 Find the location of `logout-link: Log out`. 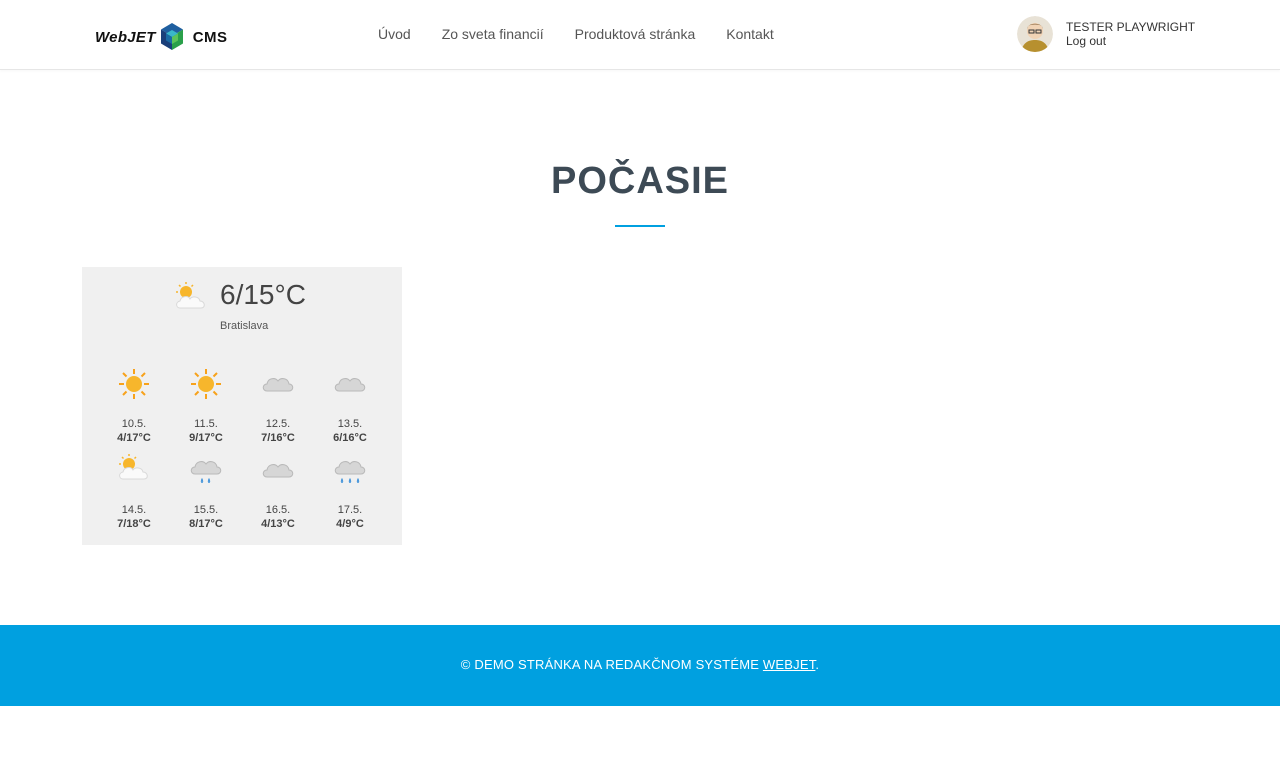

logout-link: Log out is located at coordinates (1130, 41).